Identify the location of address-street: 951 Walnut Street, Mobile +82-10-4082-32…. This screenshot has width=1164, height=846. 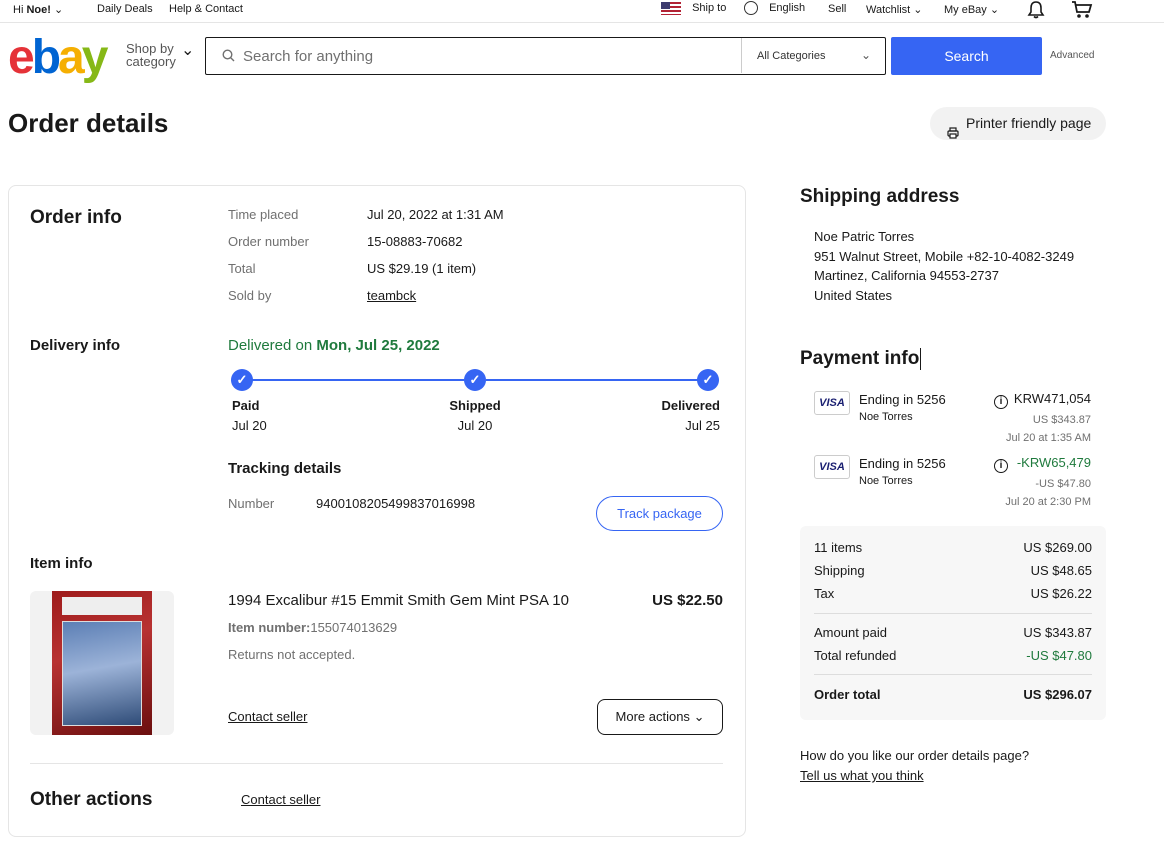
(944, 256).